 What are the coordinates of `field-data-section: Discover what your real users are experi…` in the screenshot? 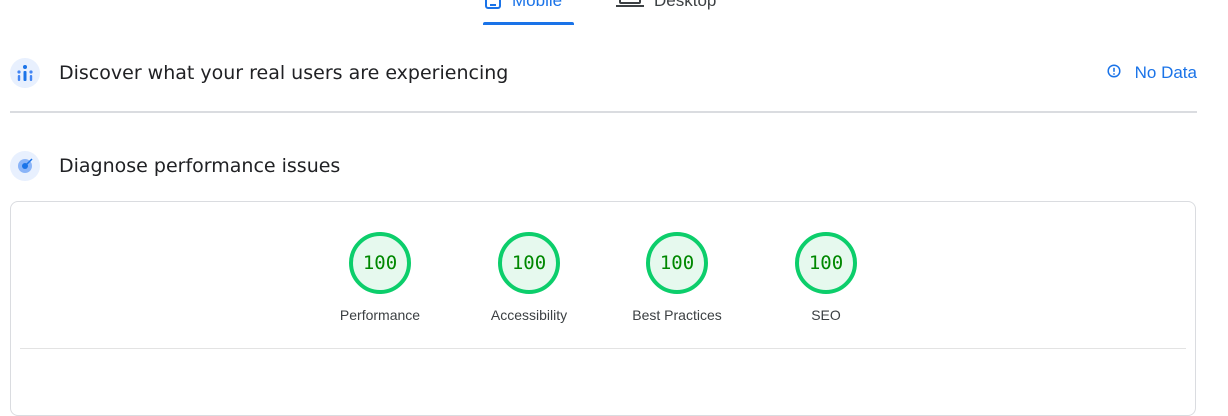 It's located at (603, 73).